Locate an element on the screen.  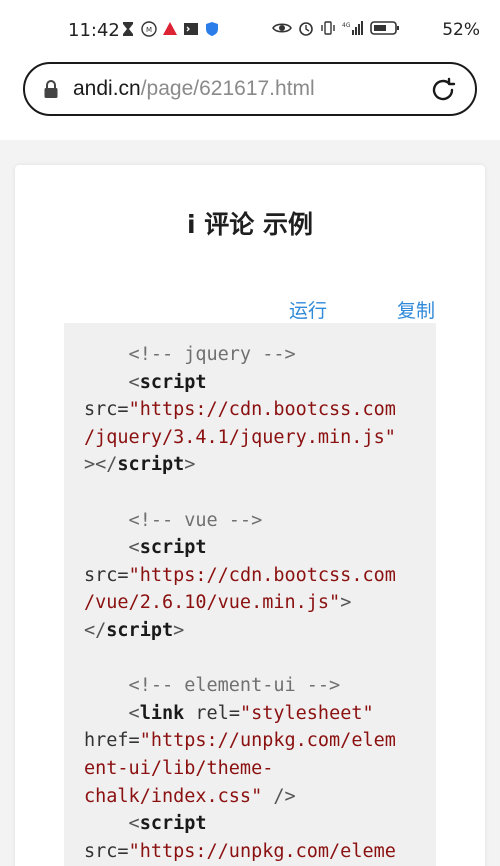
code-token: ></ is located at coordinates (101, 465).